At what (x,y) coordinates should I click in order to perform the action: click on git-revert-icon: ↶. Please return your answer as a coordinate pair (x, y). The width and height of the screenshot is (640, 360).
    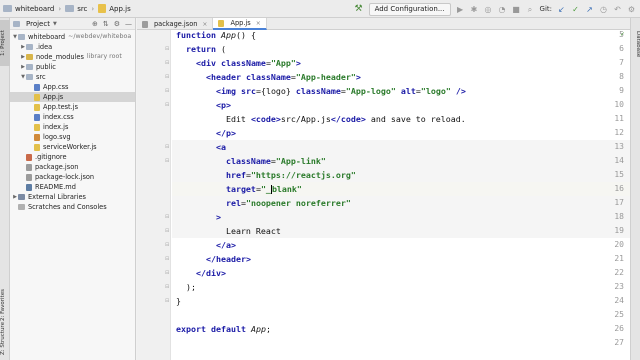
    Looking at the image, I should click on (617, 9).